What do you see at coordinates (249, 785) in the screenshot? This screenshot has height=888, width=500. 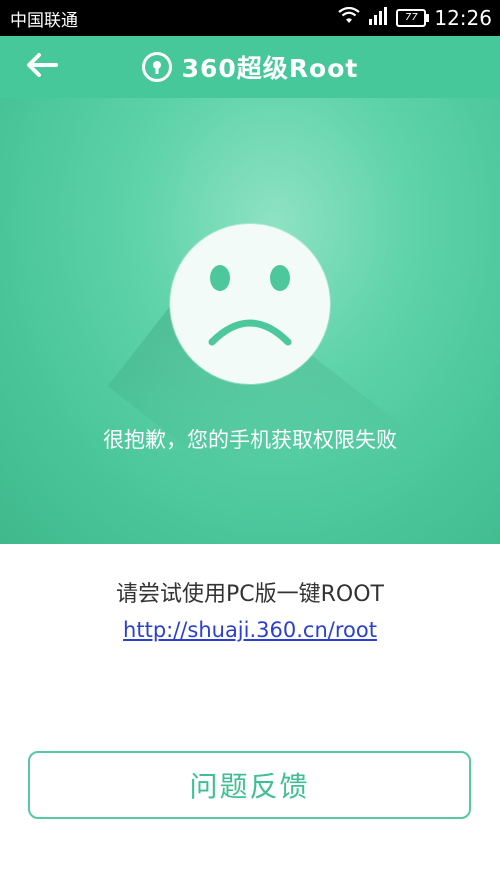 I see `feedback-button: 问题反馈` at bounding box center [249, 785].